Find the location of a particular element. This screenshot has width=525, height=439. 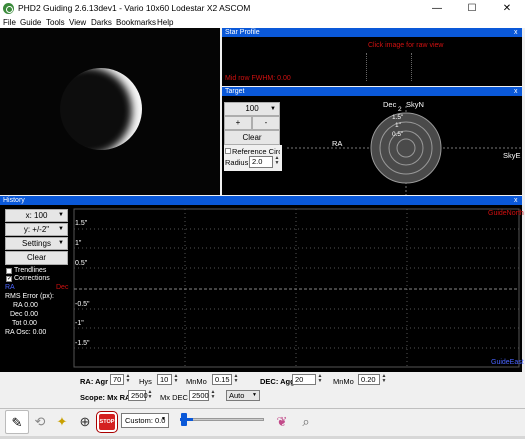

radius-label: Radius: is located at coordinates (238, 162).